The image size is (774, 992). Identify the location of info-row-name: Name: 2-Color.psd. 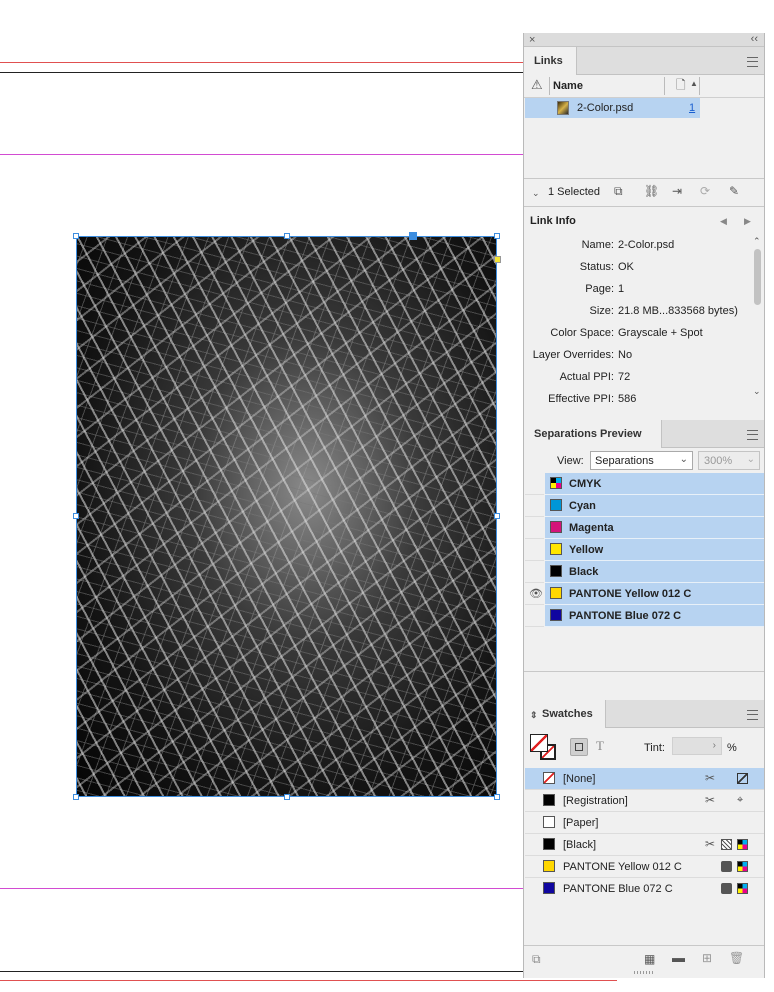
(637, 247).